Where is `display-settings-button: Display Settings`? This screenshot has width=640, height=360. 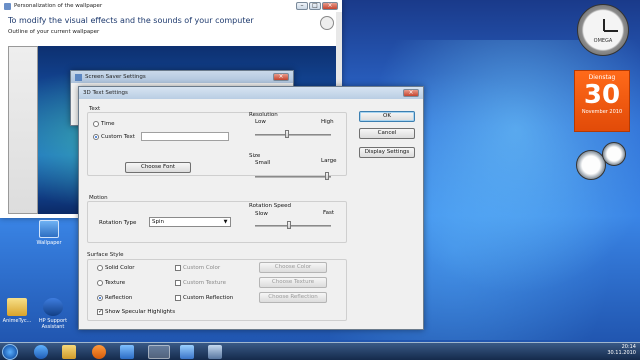
display-settings-button: Display Settings is located at coordinates (387, 152).